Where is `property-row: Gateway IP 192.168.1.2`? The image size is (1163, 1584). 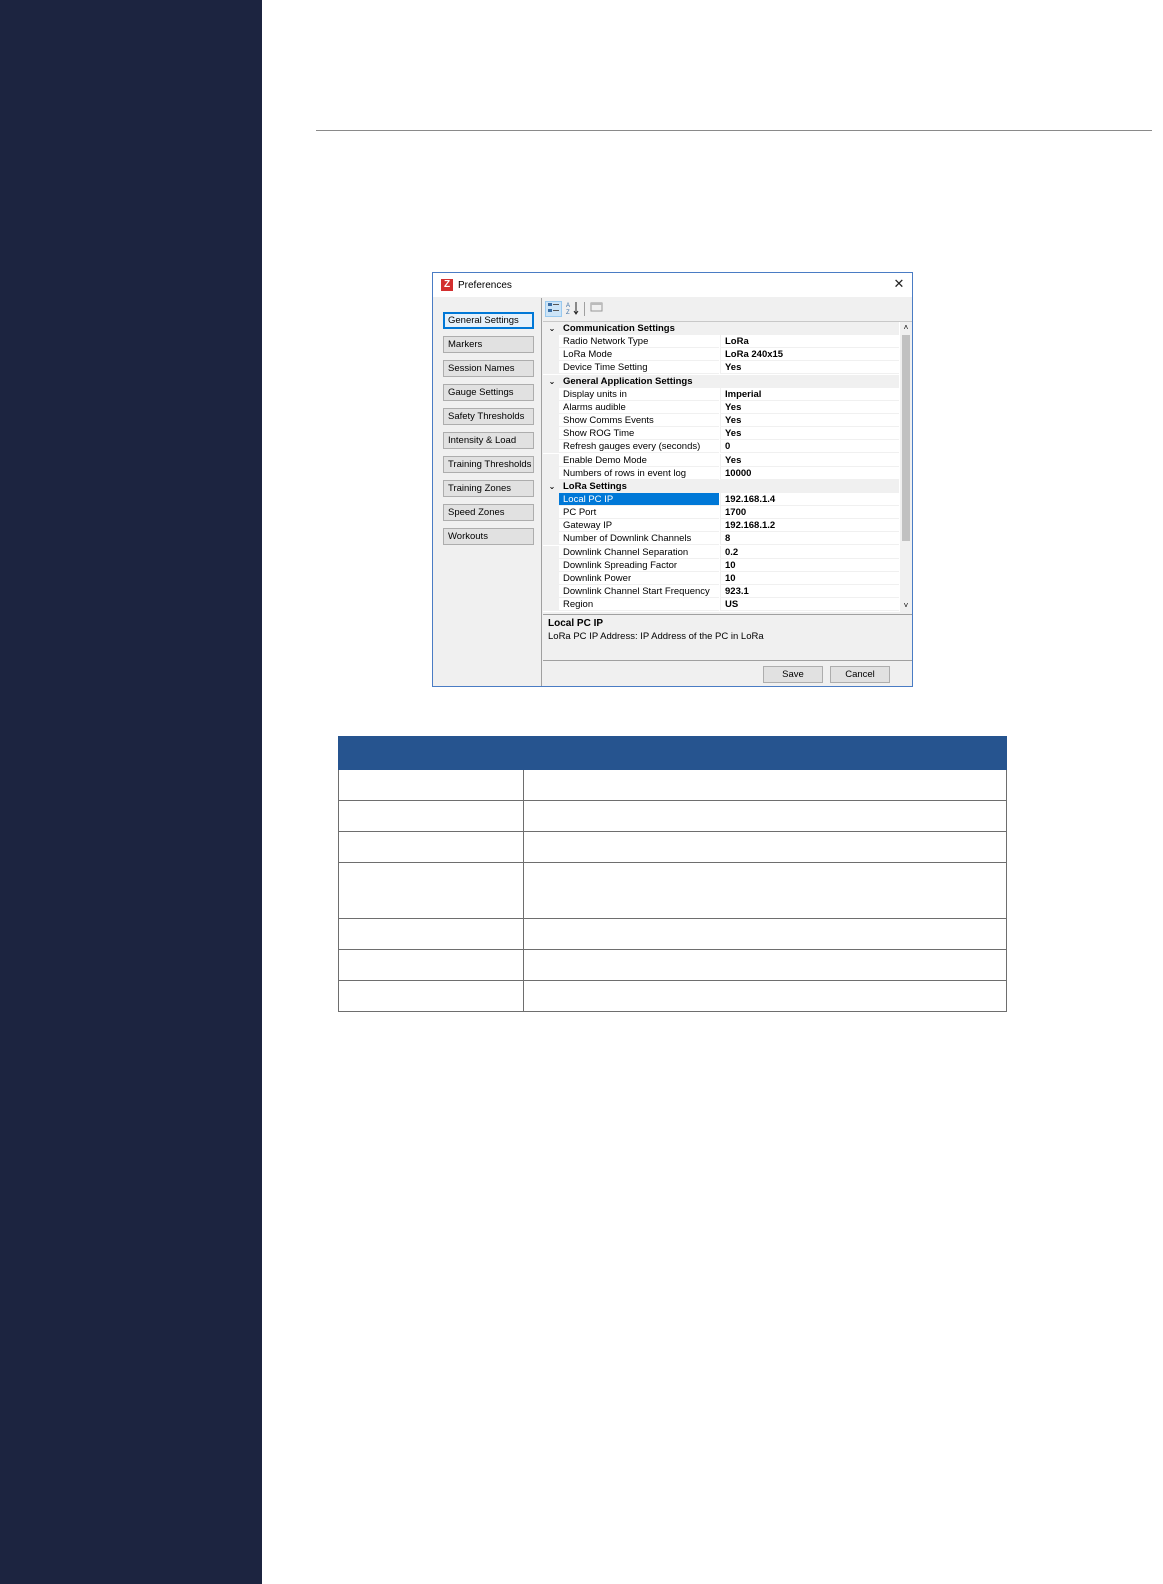 property-row: Gateway IP 192.168.1.2 is located at coordinates (721, 526).